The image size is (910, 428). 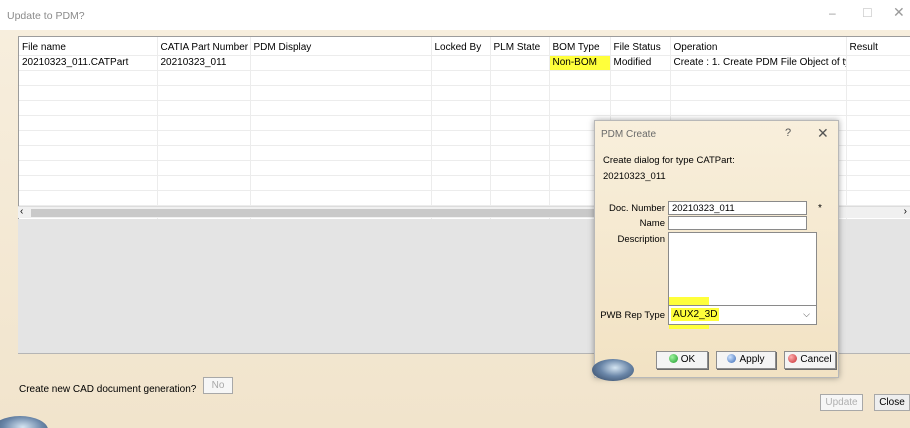 What do you see at coordinates (46, 16) in the screenshot?
I see `window-title: Update to PDM?` at bounding box center [46, 16].